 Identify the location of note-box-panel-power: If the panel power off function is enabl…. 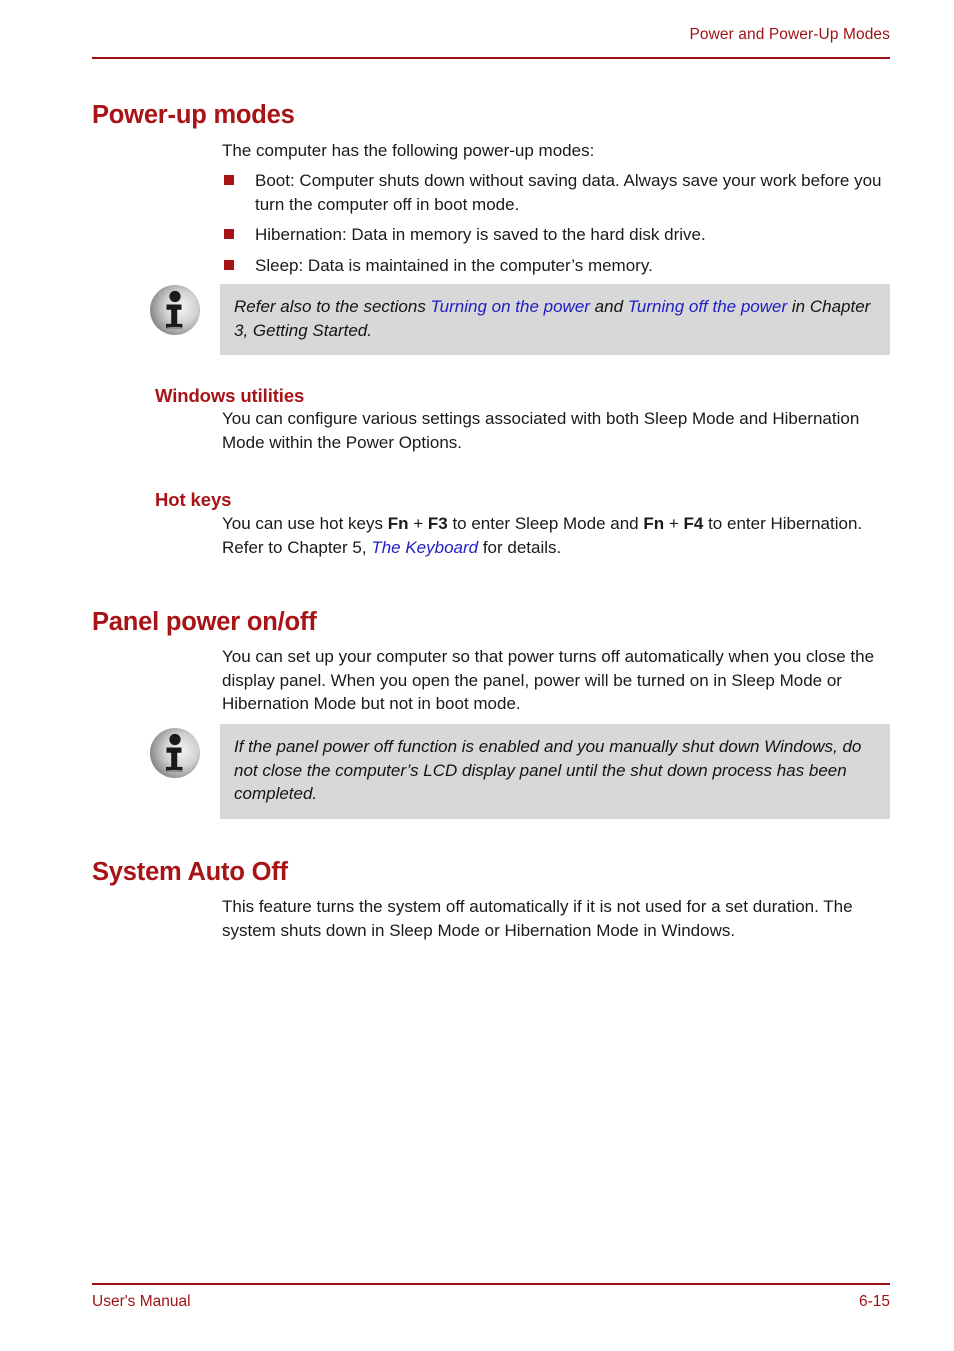
(555, 771).